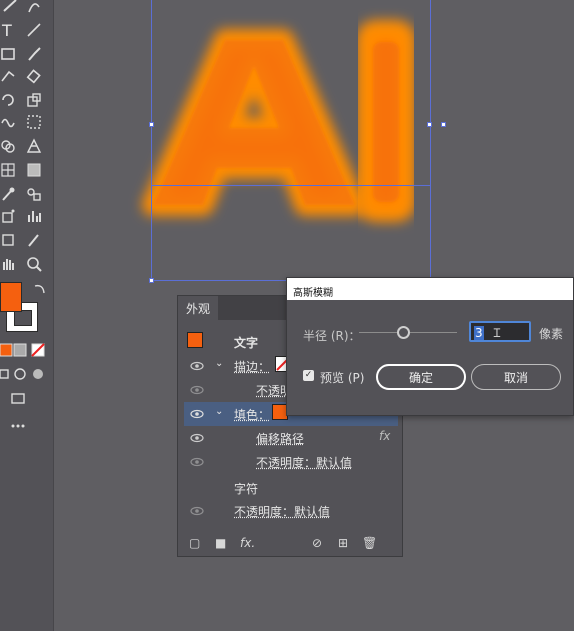 The width and height of the screenshot is (574, 631). I want to click on radius-slider-thumb, so click(403, 332).